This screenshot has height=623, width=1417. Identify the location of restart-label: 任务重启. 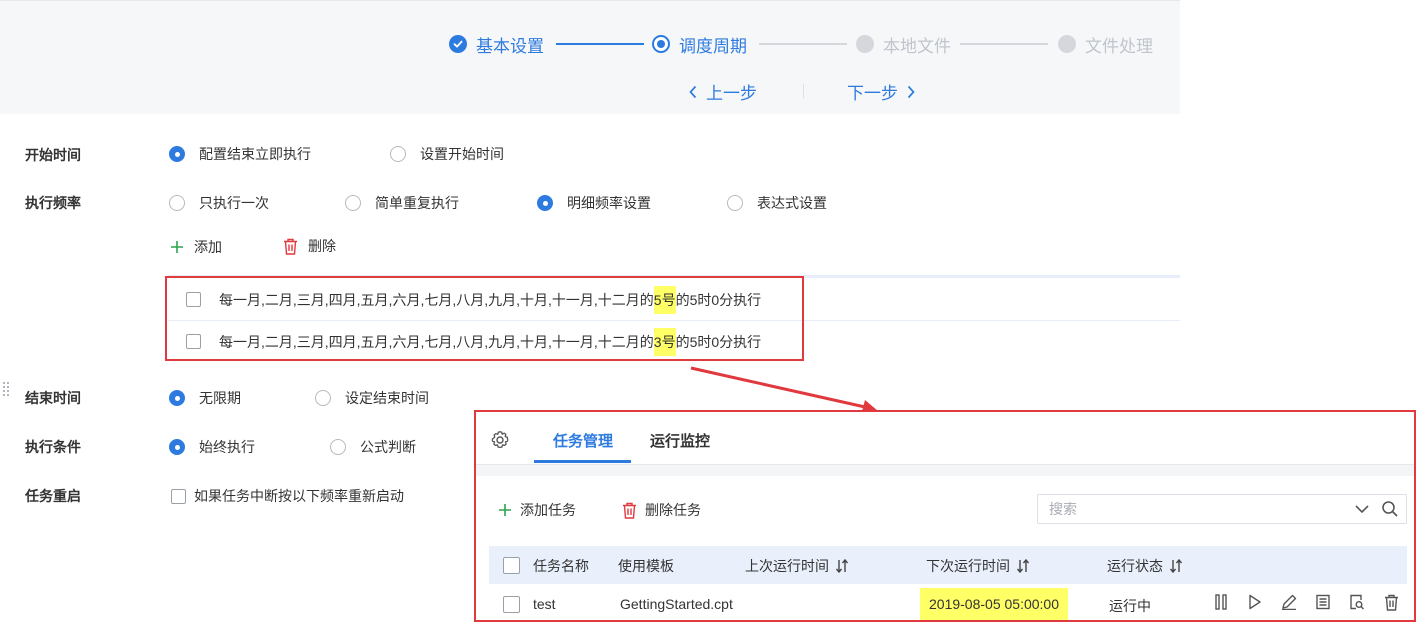
(53, 496).